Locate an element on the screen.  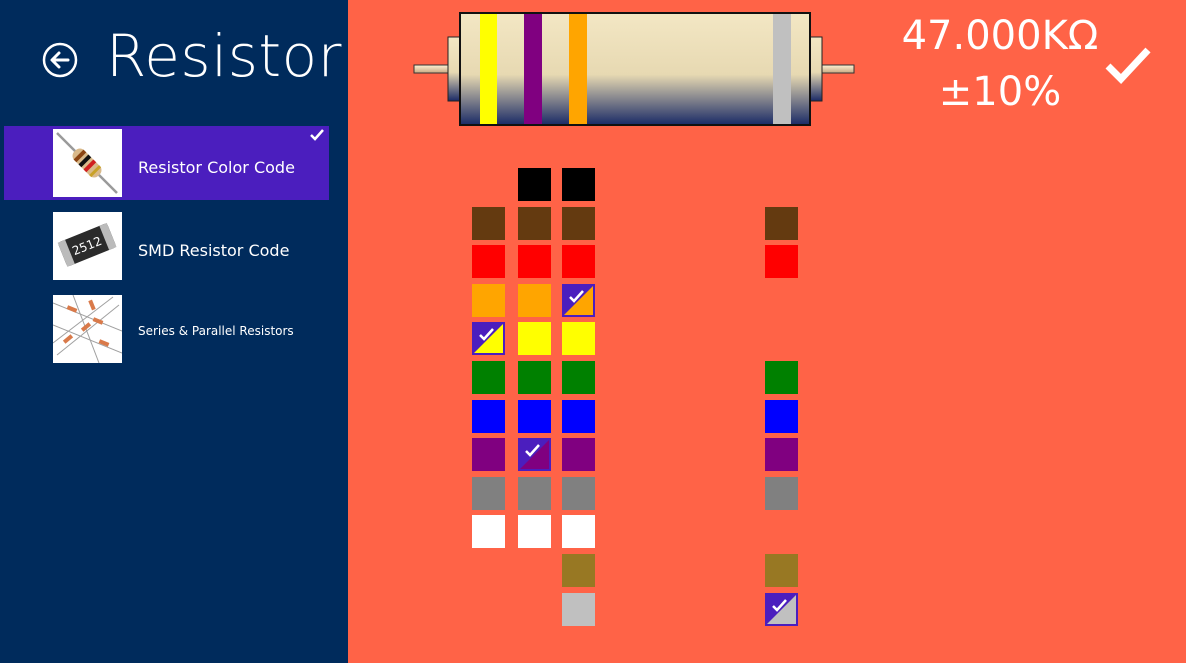
band1-swatch-gray is located at coordinates (488, 493).